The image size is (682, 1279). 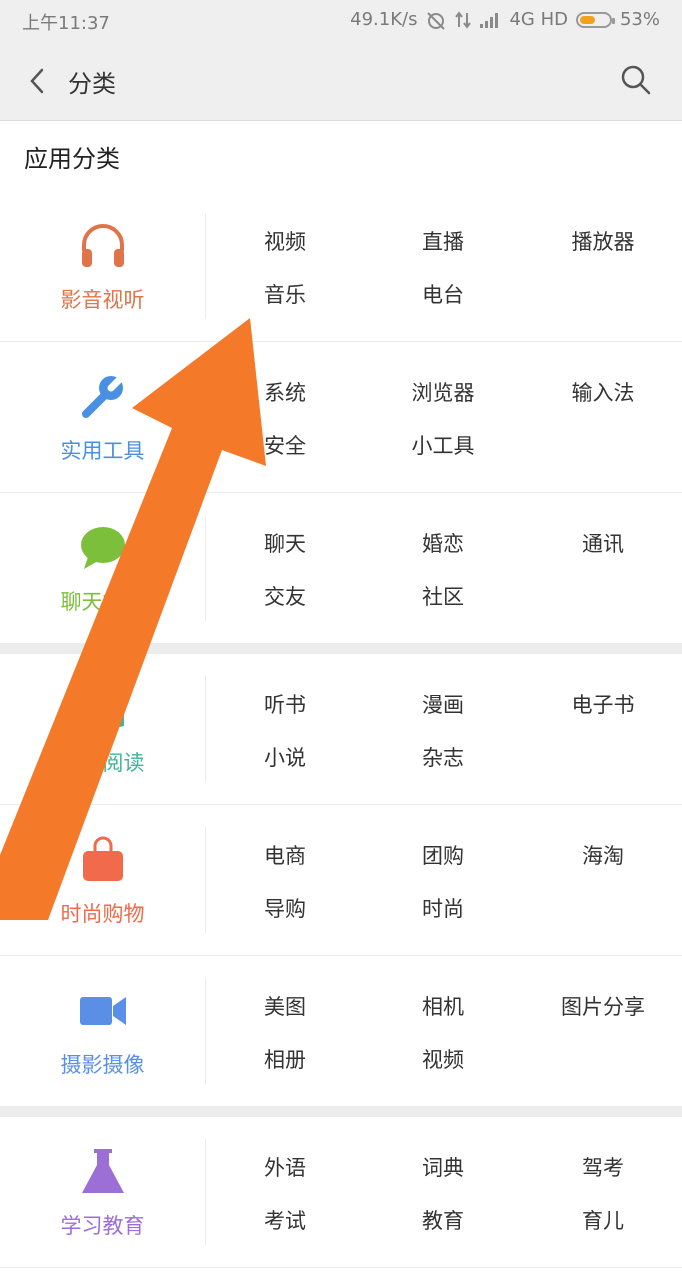 What do you see at coordinates (285, 445) in the screenshot?
I see `subcategory-link: 安全` at bounding box center [285, 445].